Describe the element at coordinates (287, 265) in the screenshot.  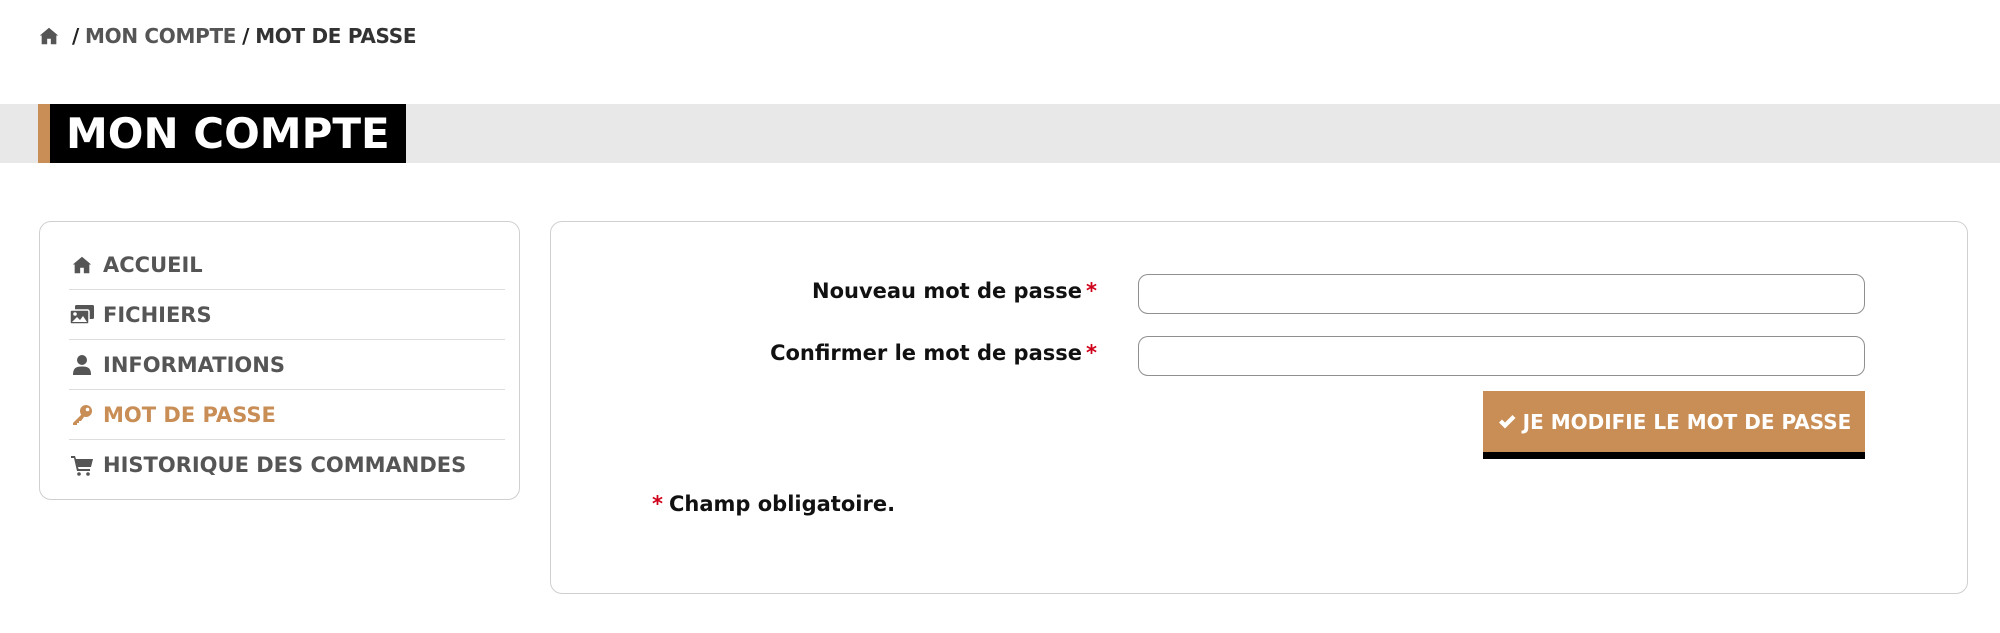
I see `sidebar-item-accueil: ACCUEIL` at that location.